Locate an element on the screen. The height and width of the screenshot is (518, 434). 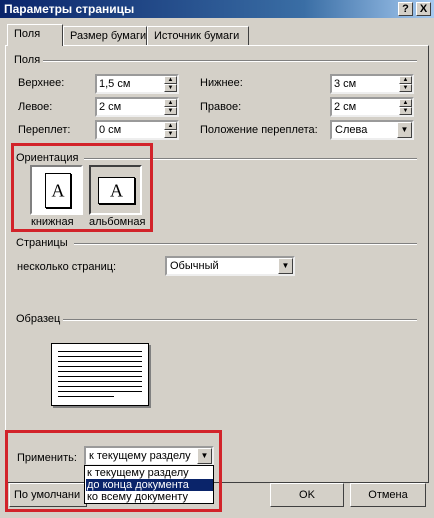
top-margin-label: Верхнее: is located at coordinates (41, 83).